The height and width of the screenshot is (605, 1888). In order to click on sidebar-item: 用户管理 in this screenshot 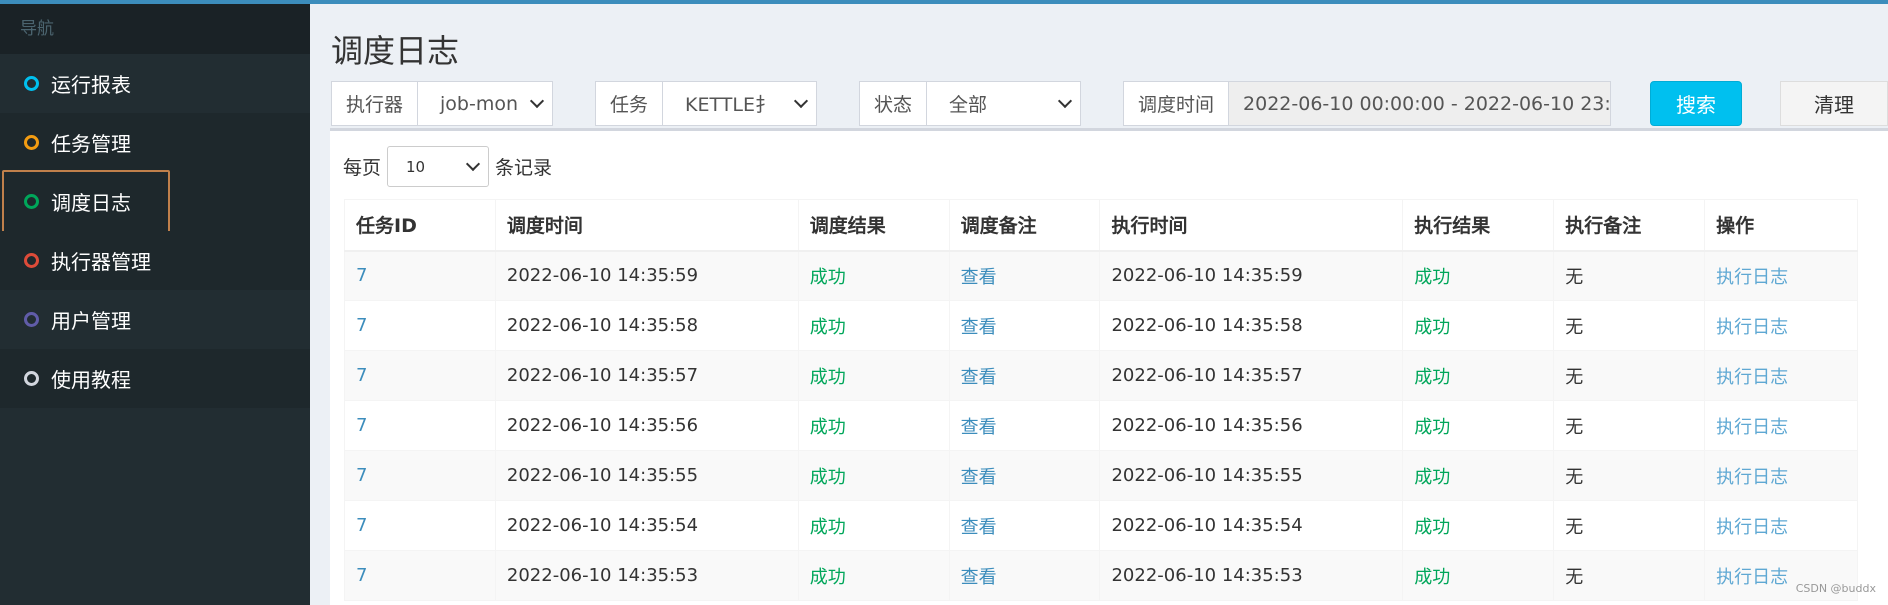, I will do `click(155, 319)`.